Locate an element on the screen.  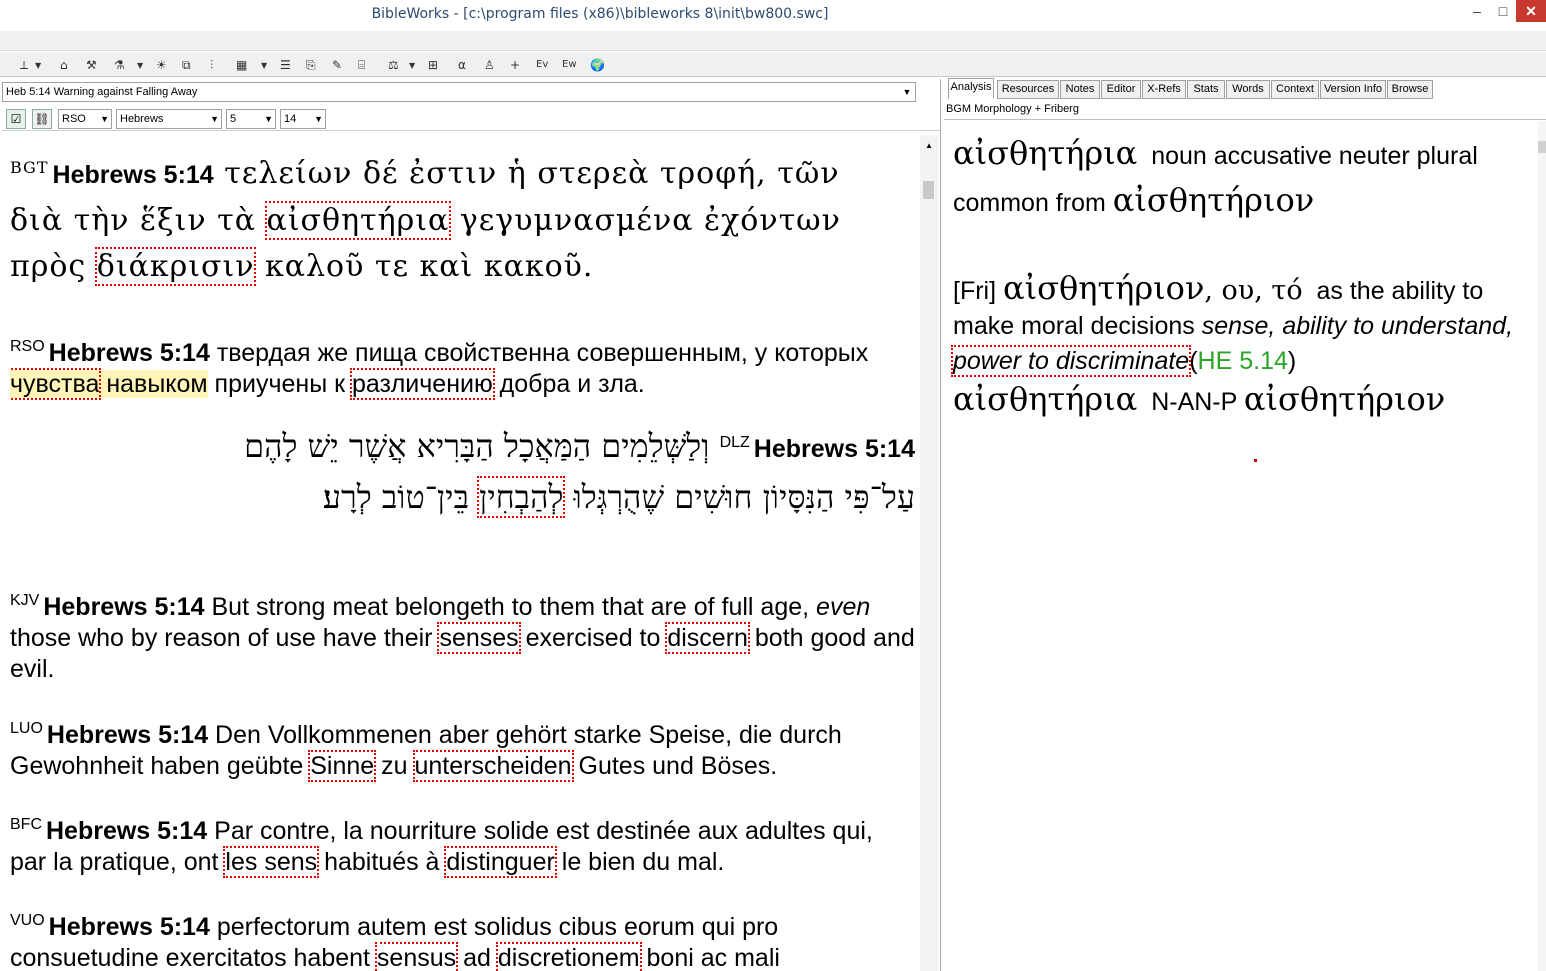
version-combo: RSO ▼ is located at coordinates (85, 119).